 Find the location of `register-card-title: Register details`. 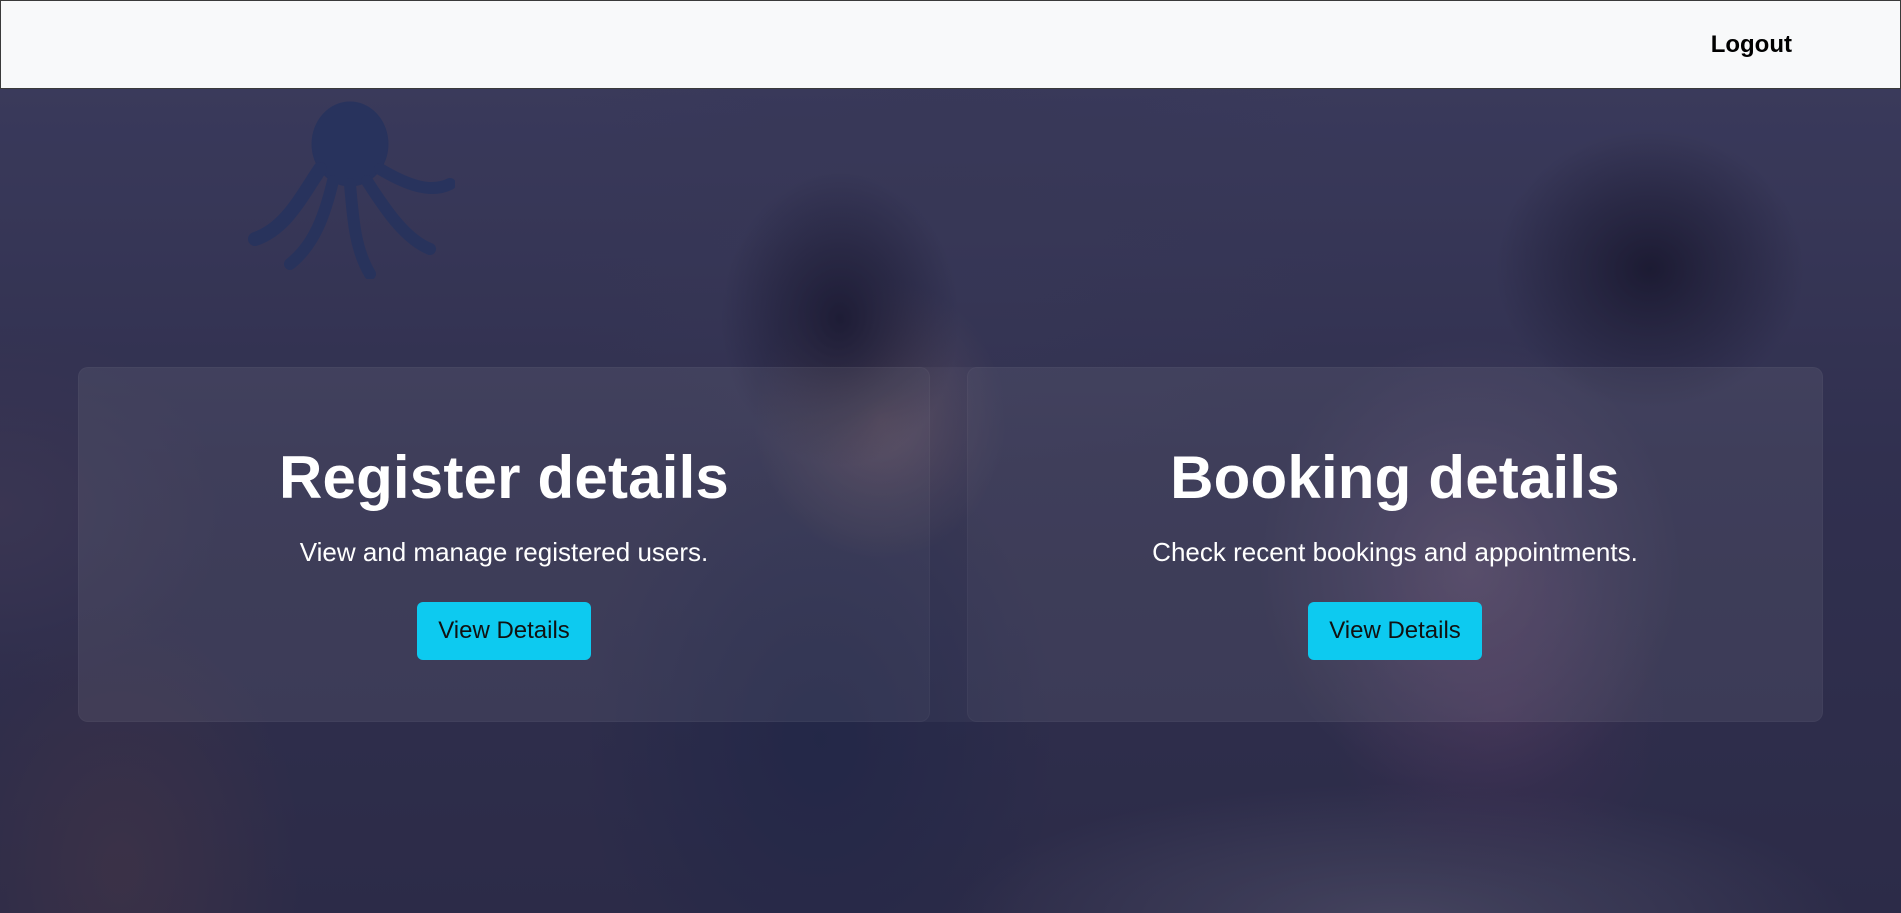

register-card-title: Register details is located at coordinates (504, 477).